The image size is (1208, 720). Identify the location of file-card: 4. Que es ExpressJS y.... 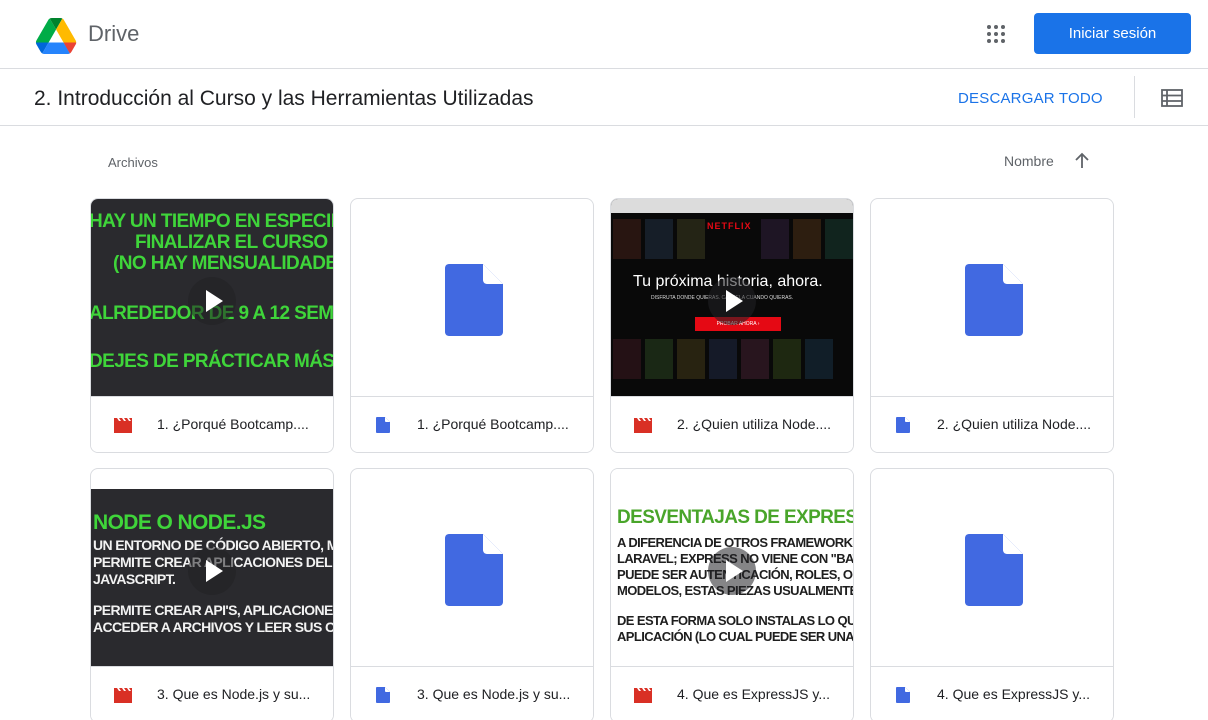
(992, 594).